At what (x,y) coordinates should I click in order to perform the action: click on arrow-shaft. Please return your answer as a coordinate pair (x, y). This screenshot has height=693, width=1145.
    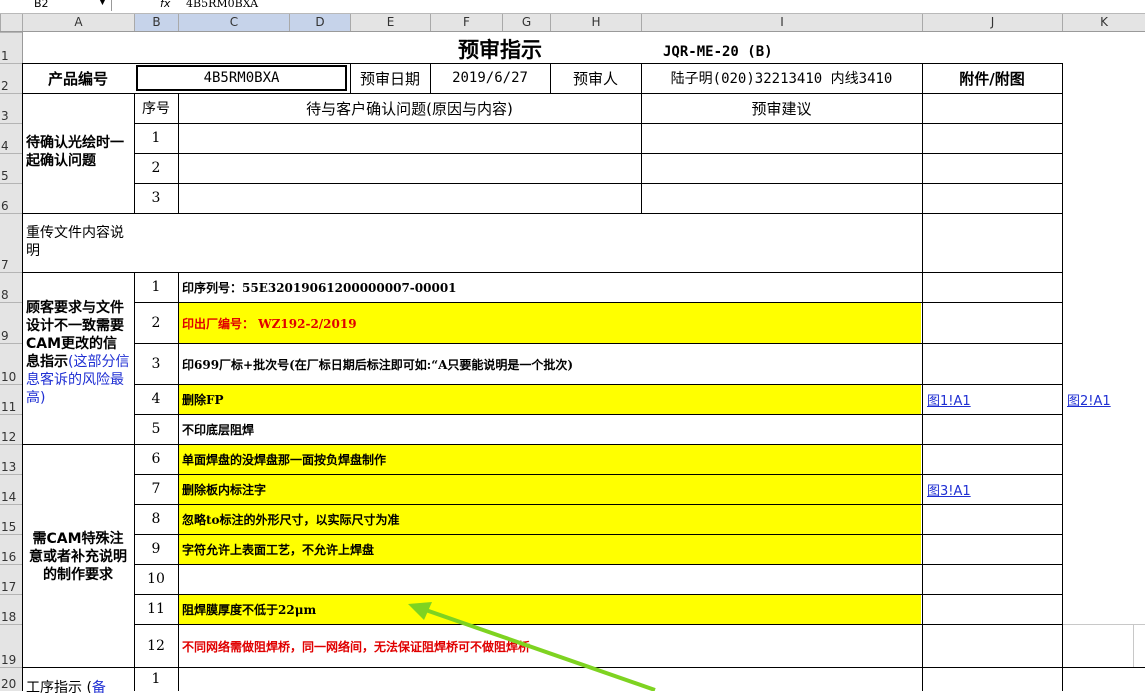
    Looking at the image, I should click on (537, 648).